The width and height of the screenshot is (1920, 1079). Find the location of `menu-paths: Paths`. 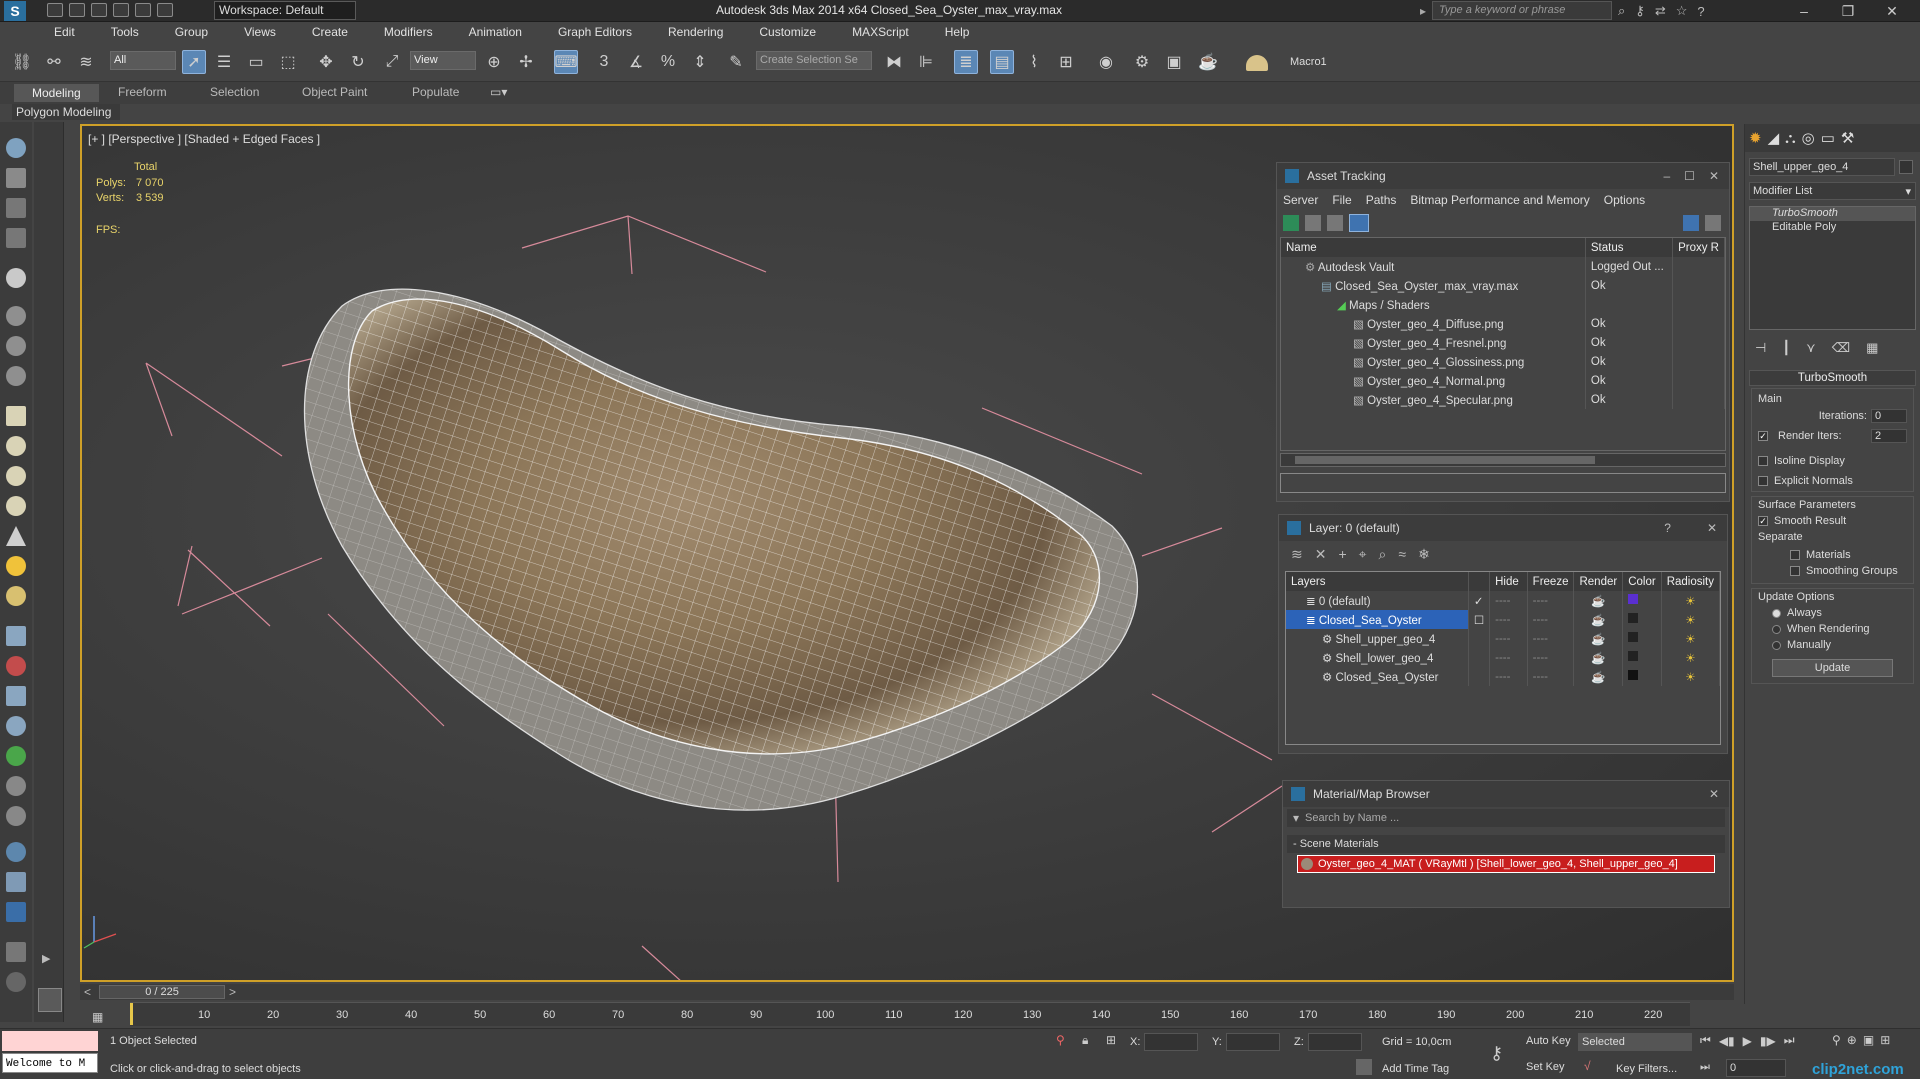

menu-paths: Paths is located at coordinates (1381, 200).